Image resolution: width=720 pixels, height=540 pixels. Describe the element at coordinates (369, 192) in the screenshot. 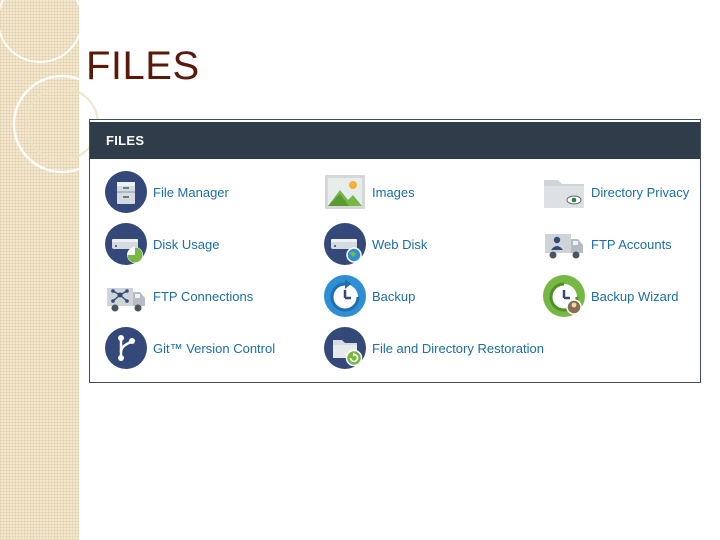

I see `images-link: Images` at that location.